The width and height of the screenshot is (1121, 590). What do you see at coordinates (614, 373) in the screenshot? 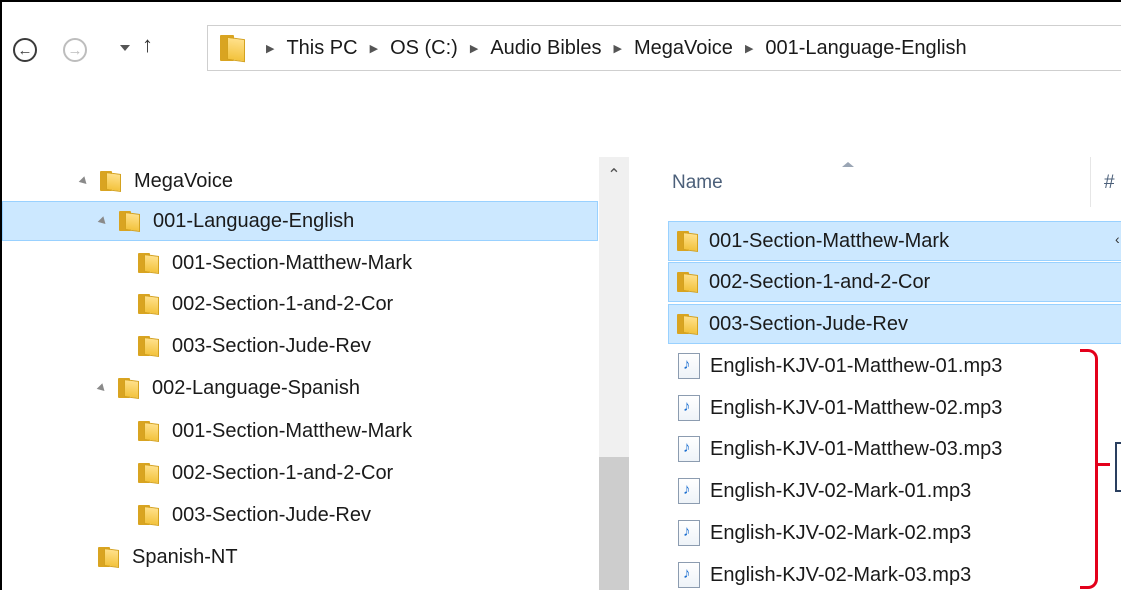
I see `tree-scrollbar: ⌃` at bounding box center [614, 373].